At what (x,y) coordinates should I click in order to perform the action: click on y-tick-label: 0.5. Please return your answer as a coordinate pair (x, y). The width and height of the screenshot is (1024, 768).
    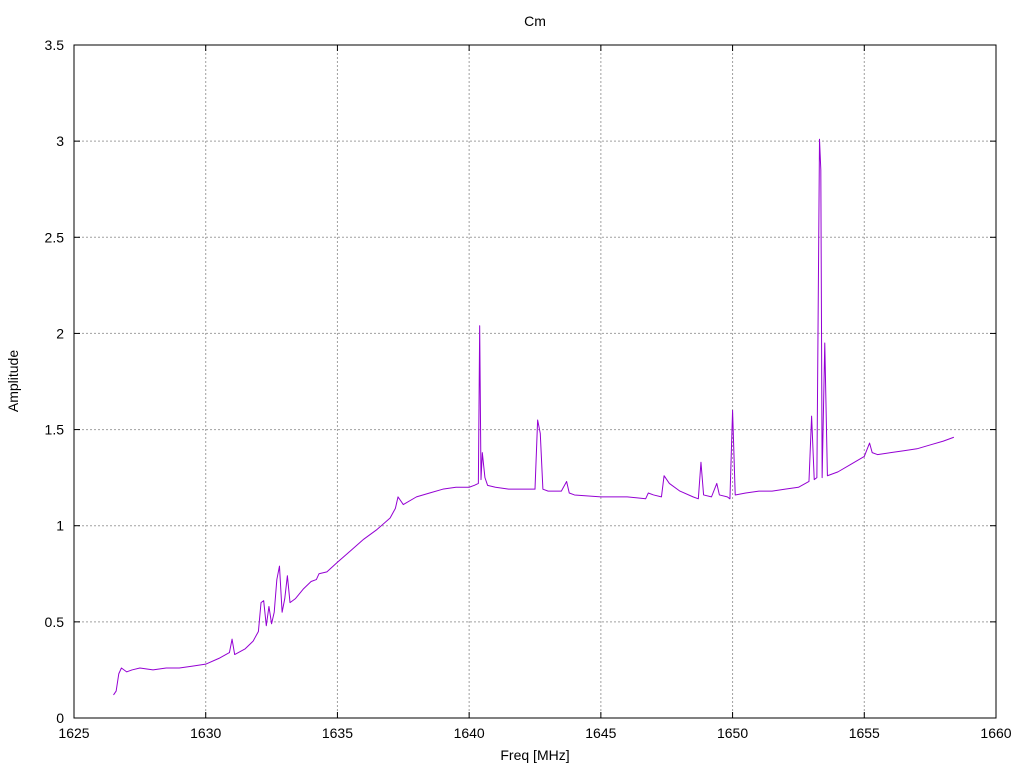
    Looking at the image, I should click on (55, 622).